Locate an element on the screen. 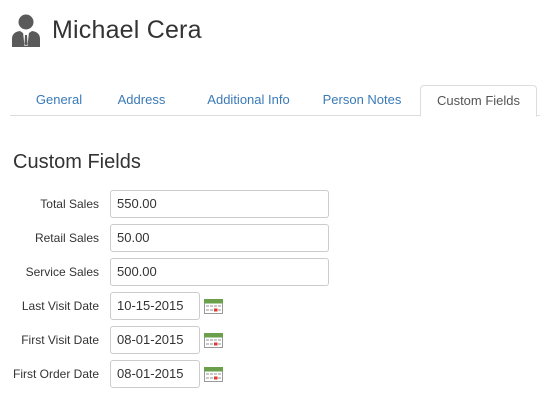 Image resolution: width=540 pixels, height=406 pixels. service-sales-label: Service Sales is located at coordinates (62, 272).